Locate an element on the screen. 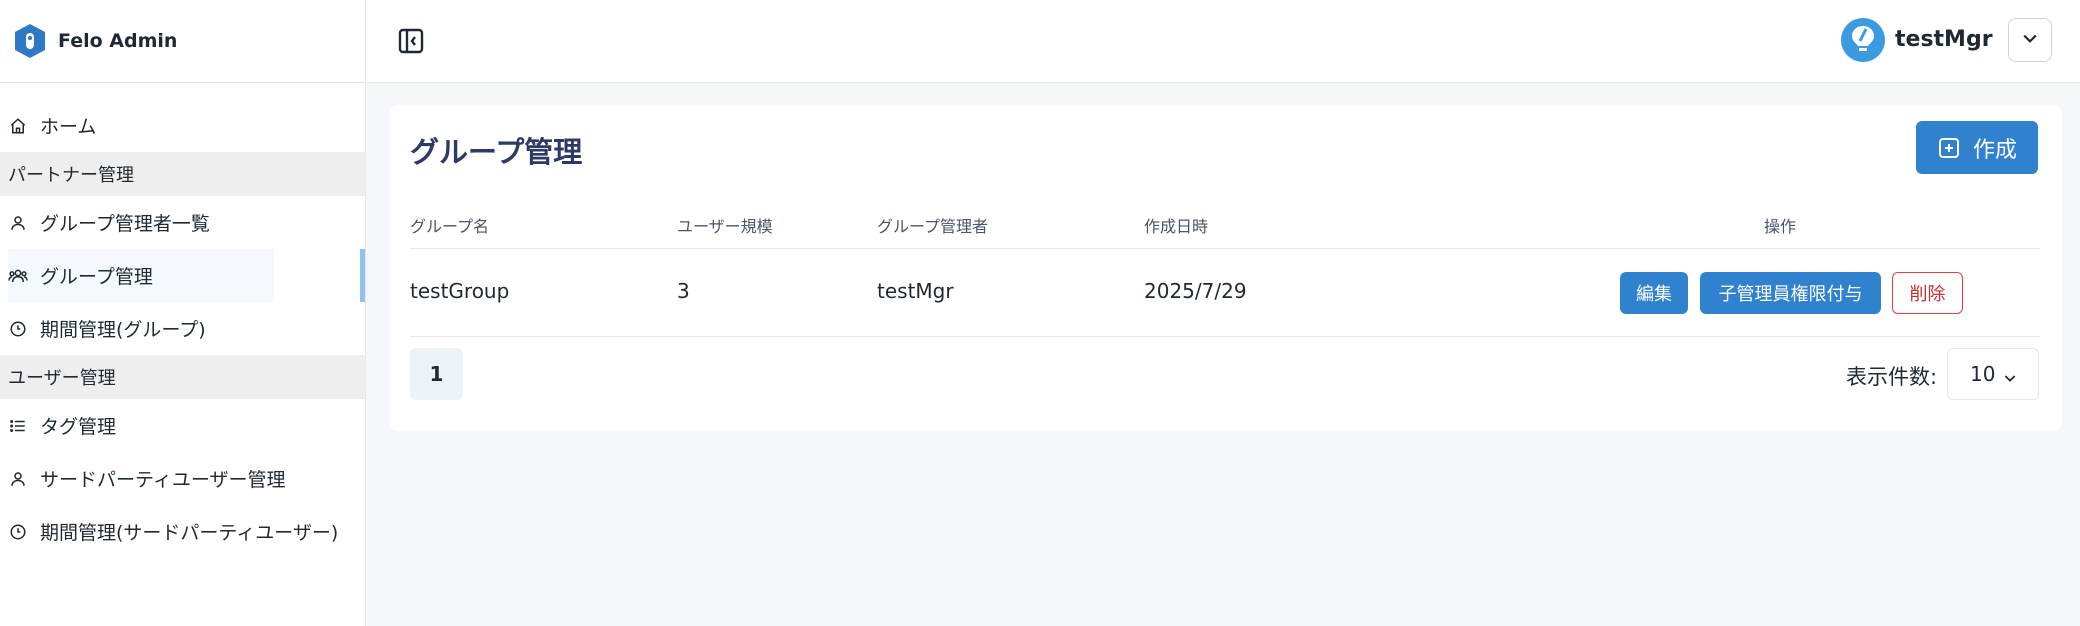 The width and height of the screenshot is (2080, 626). create-button: 作成 is located at coordinates (1977, 147).